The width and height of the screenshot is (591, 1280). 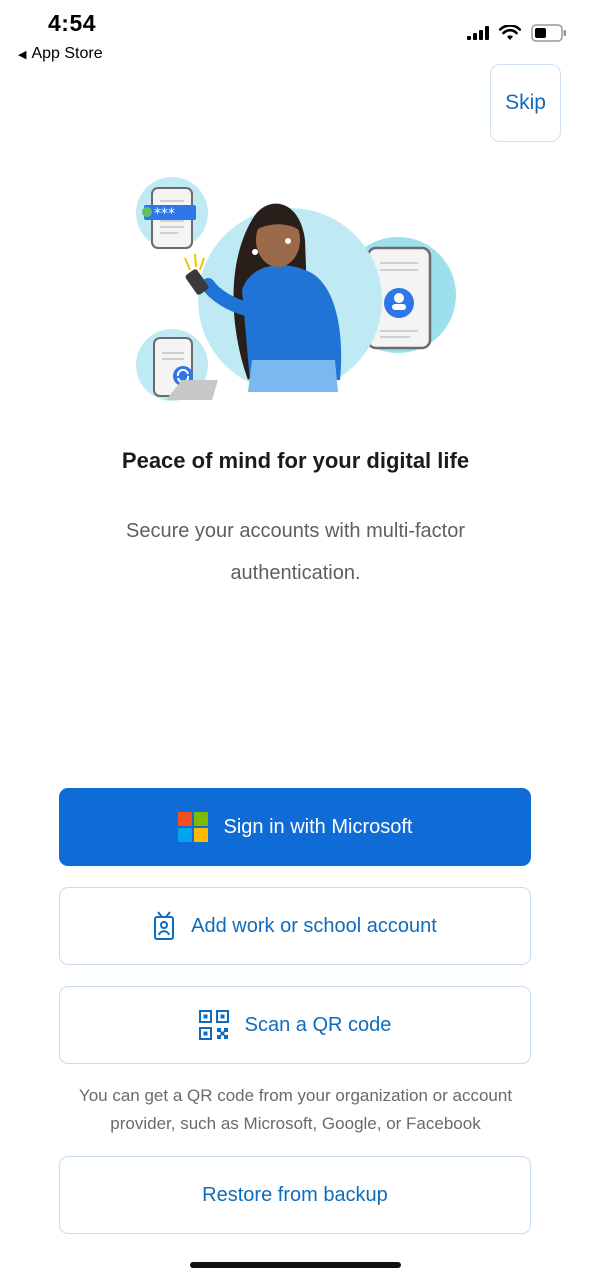 I want to click on status-bar: 4:54 ◀ App Store, so click(x=295, y=35).